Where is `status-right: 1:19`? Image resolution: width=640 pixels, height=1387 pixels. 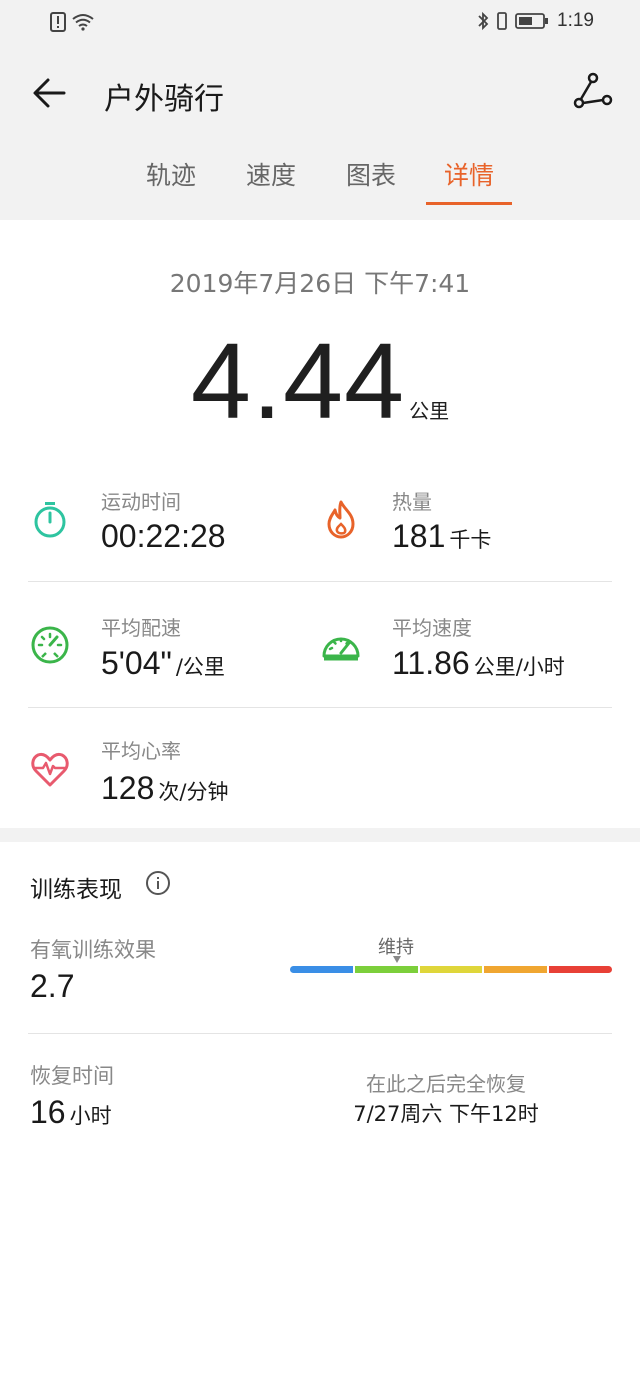
status-right: 1:19 is located at coordinates (535, 21).